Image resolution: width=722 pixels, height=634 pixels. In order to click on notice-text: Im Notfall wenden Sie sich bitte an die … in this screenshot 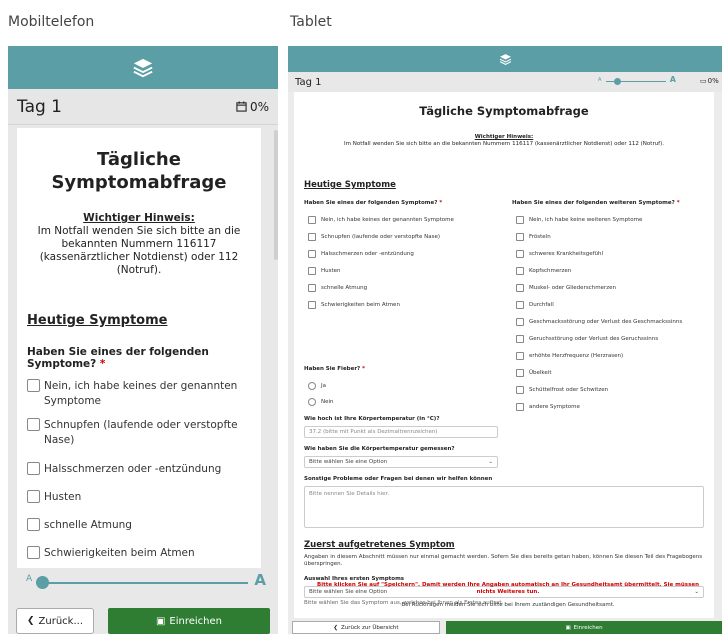, I will do `click(504, 144)`.